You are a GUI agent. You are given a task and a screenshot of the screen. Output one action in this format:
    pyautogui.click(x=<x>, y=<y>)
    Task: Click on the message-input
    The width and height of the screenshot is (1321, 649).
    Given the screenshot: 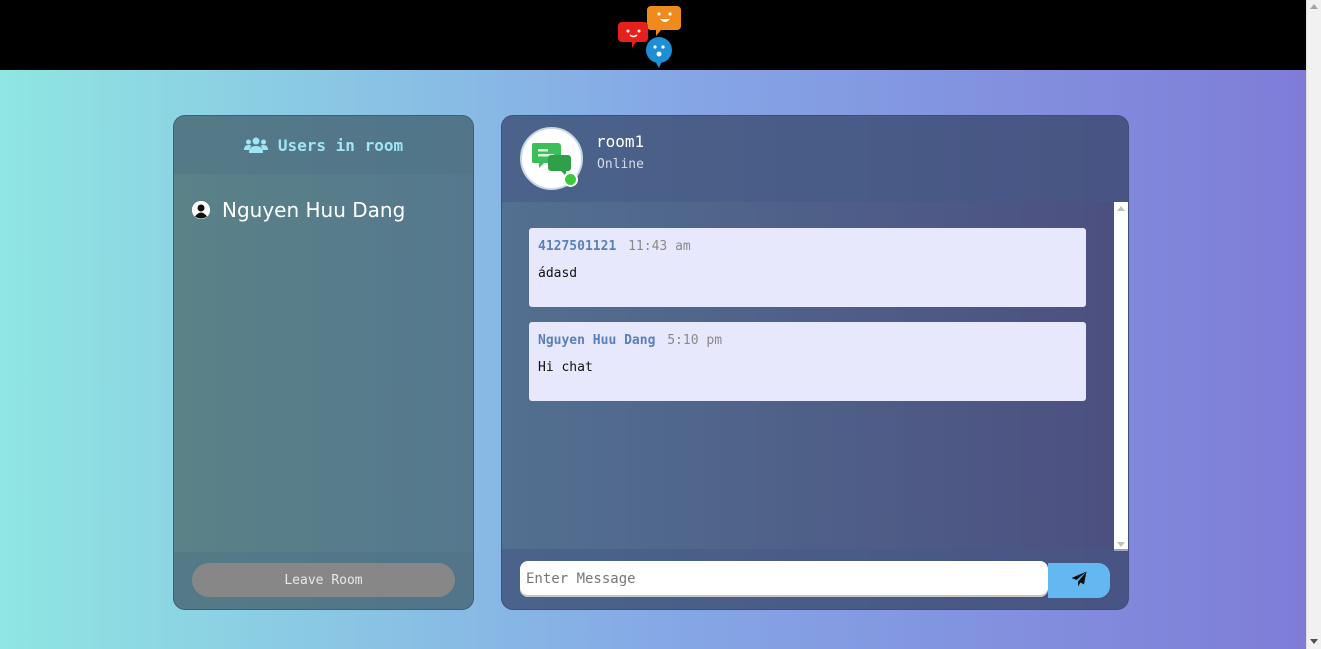 What is the action you would take?
    pyautogui.click(x=784, y=579)
    